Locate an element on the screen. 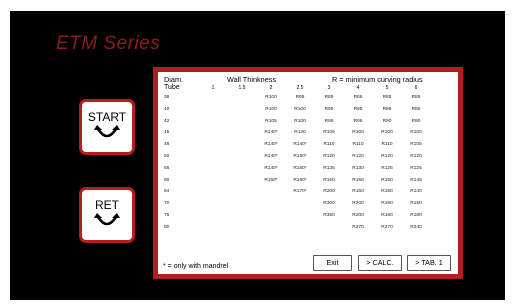  table-row: 80 R270 R270 R240 is located at coordinates (308, 230).